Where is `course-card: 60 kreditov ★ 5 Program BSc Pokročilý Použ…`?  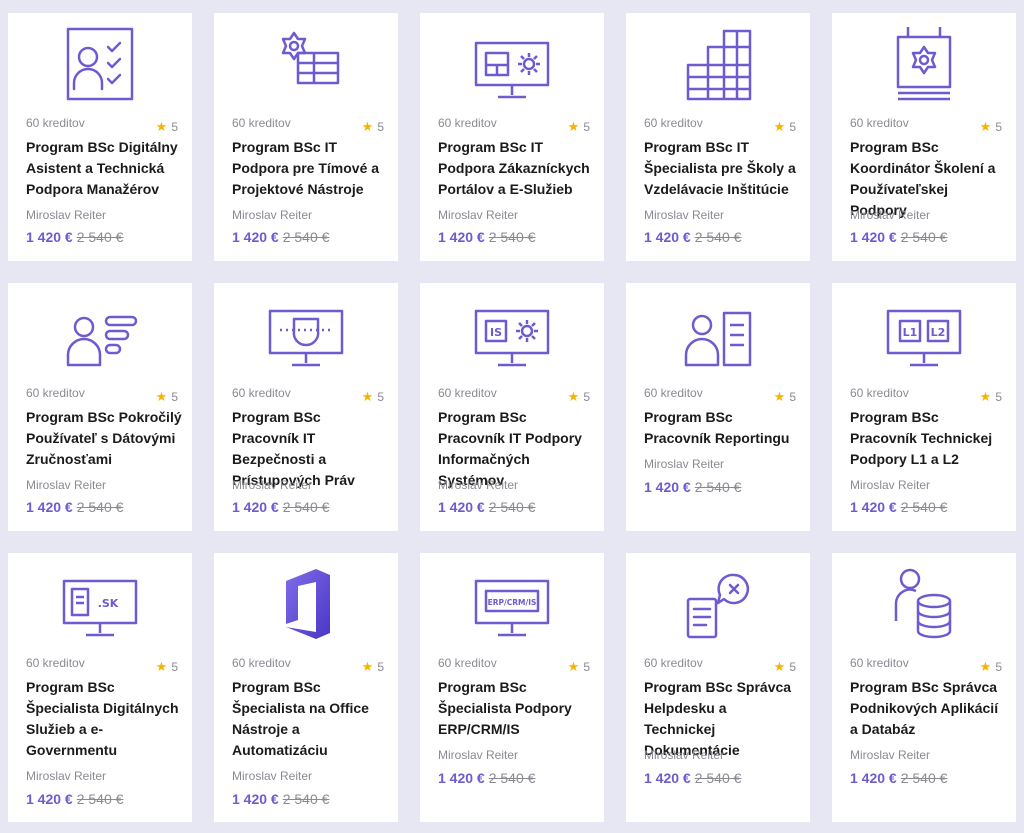 course-card: 60 kreditov ★ 5 Program BSc Pokročilý Použ… is located at coordinates (100, 407).